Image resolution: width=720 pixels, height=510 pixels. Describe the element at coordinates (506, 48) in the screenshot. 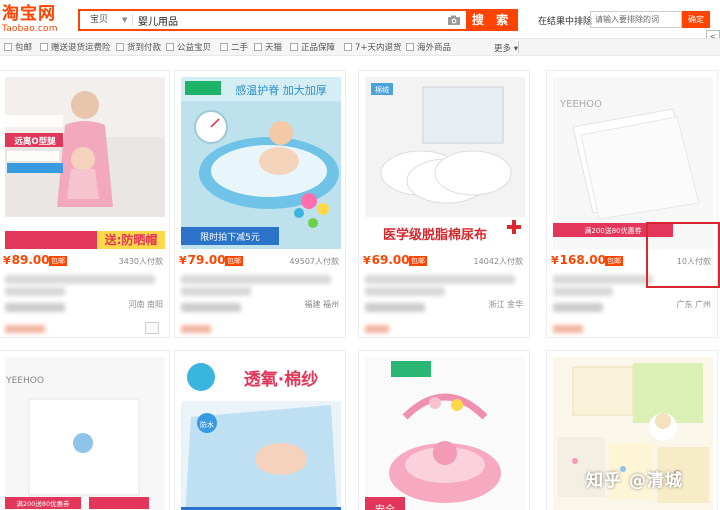

I see `filter-more-button: 更多 ▾` at that location.